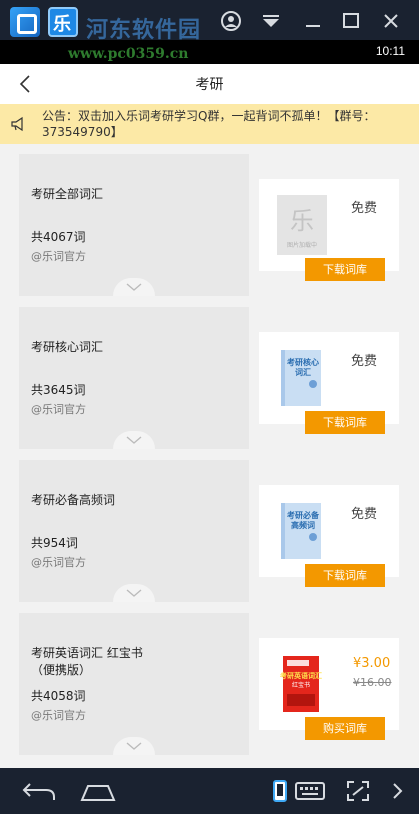 The image size is (419, 814). I want to click on svg-text: 考研核心, so click(303, 362).